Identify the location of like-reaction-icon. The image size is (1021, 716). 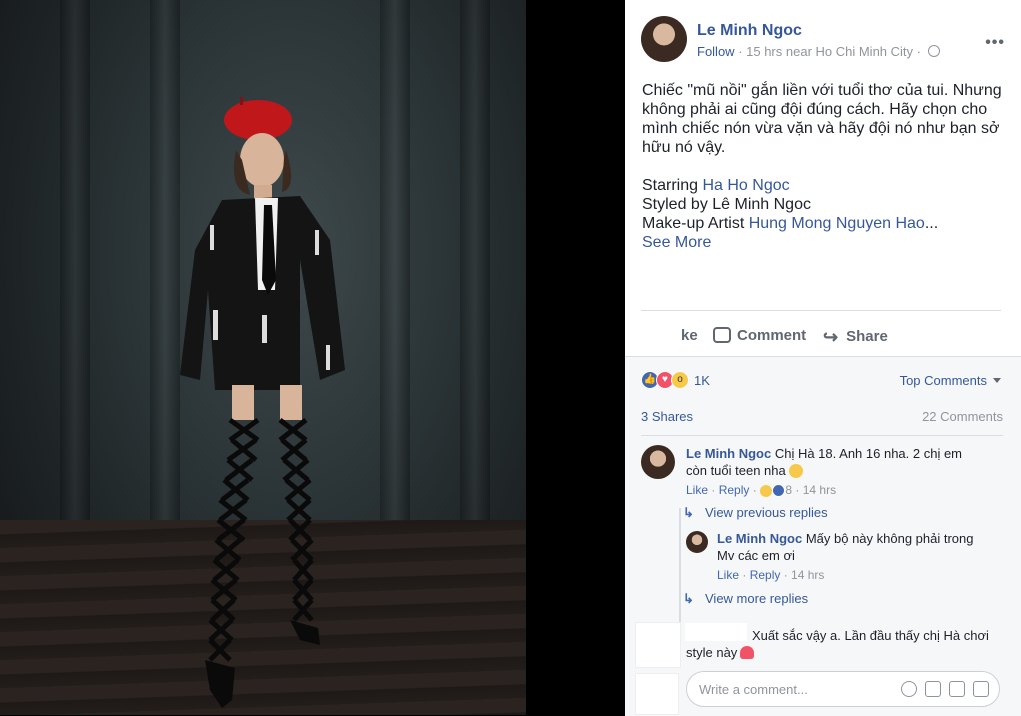
(779, 491).